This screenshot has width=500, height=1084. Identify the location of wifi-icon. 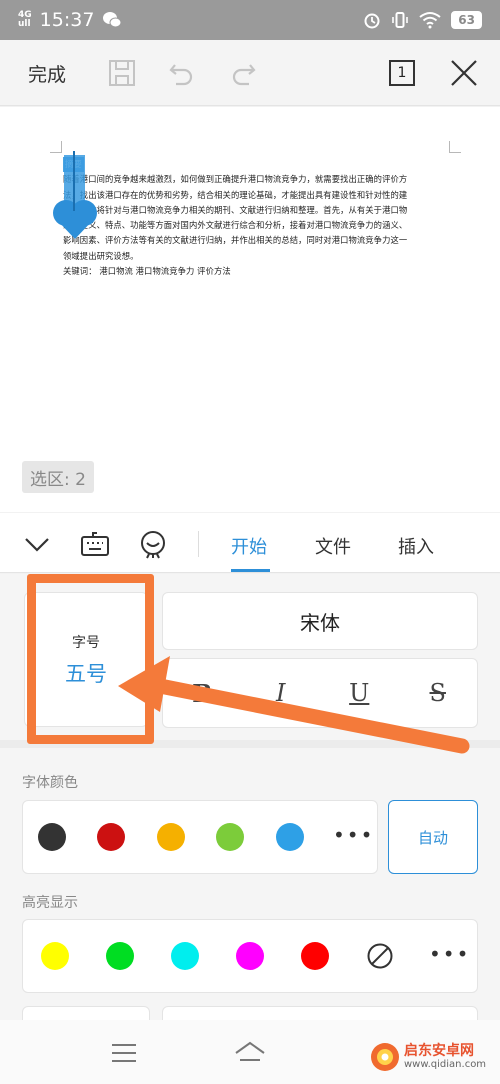
(430, 20).